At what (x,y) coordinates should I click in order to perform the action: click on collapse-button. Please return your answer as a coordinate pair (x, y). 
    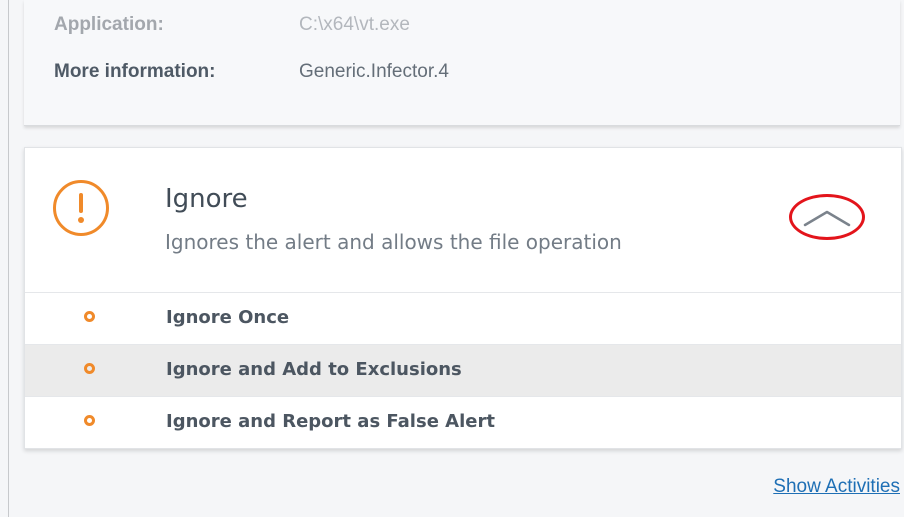
    Looking at the image, I should click on (827, 217).